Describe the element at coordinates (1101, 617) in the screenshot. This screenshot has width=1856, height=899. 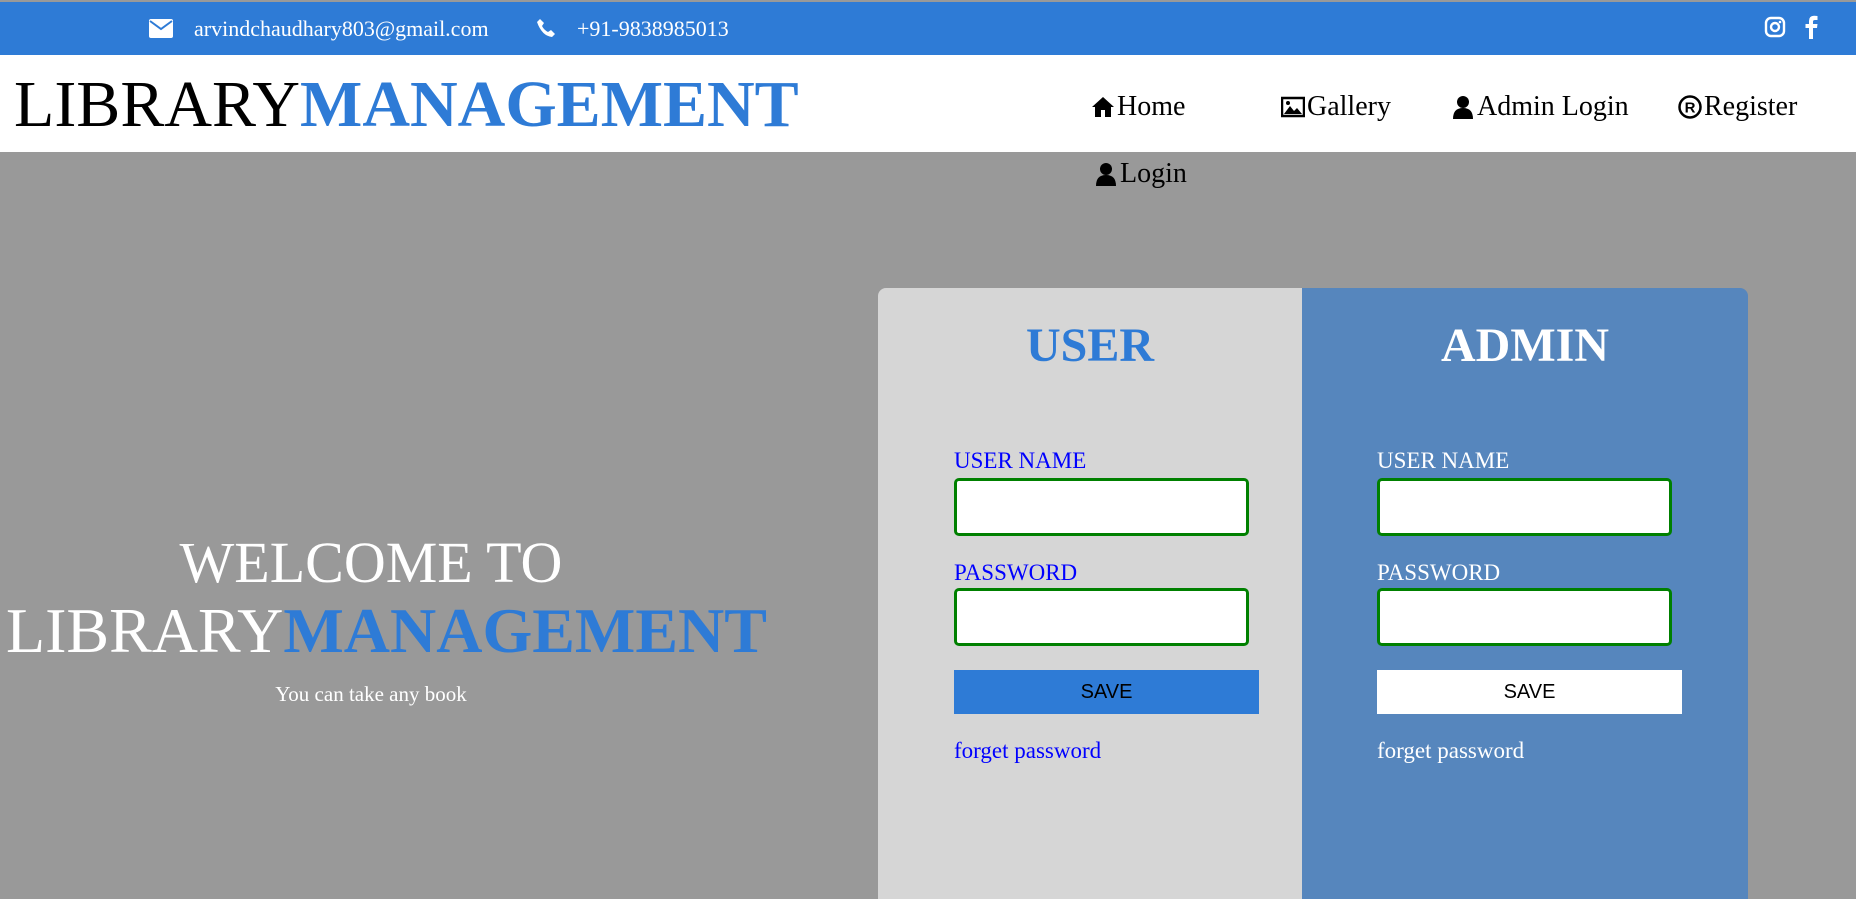
I see `user-password-input` at that location.